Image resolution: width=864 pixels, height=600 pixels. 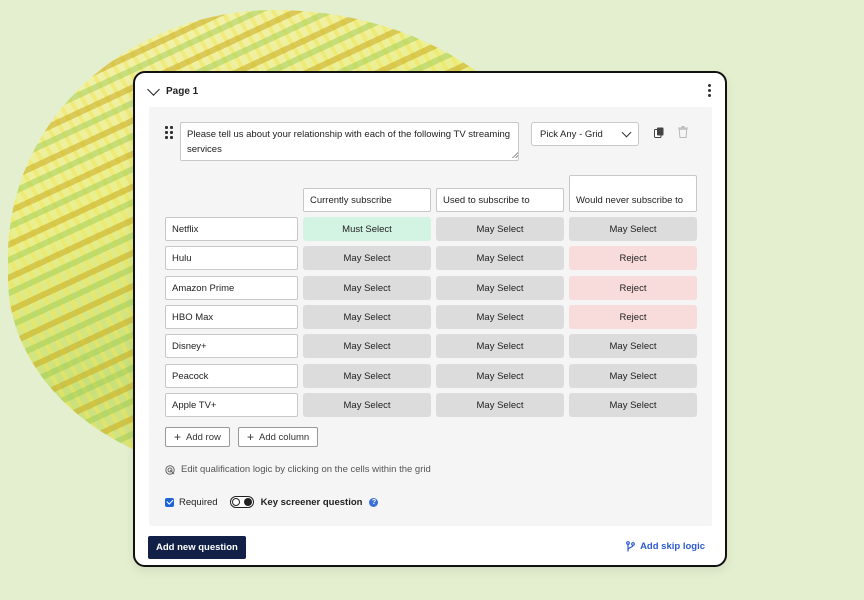 What do you see at coordinates (231, 229) in the screenshot?
I see `row-label: Netflix` at bounding box center [231, 229].